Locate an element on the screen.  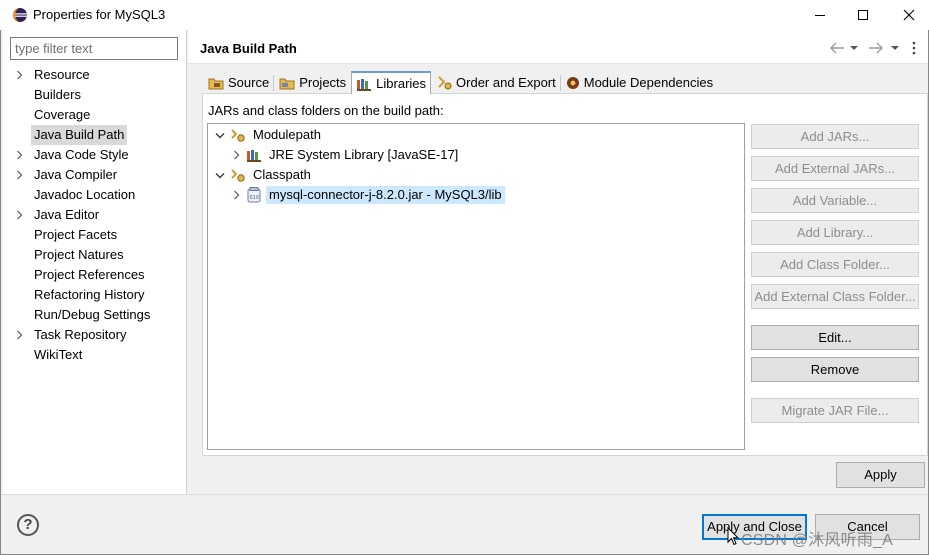
maximize-button is located at coordinates (863, 15).